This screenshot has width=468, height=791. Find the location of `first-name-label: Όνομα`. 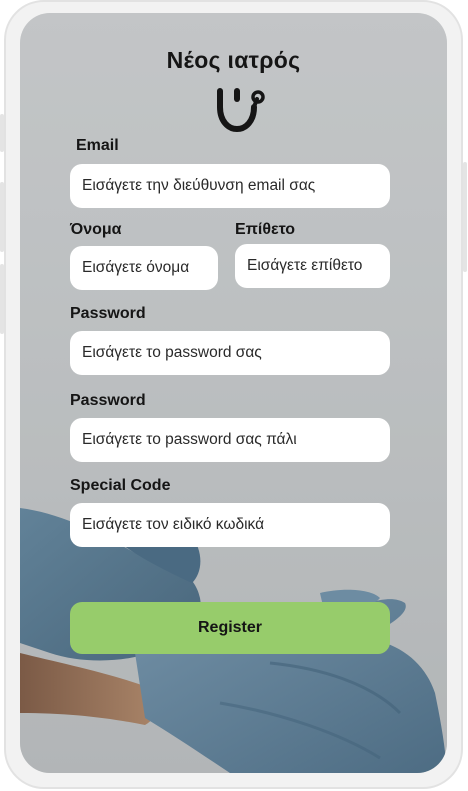

first-name-label: Όνομα is located at coordinates (96, 229).